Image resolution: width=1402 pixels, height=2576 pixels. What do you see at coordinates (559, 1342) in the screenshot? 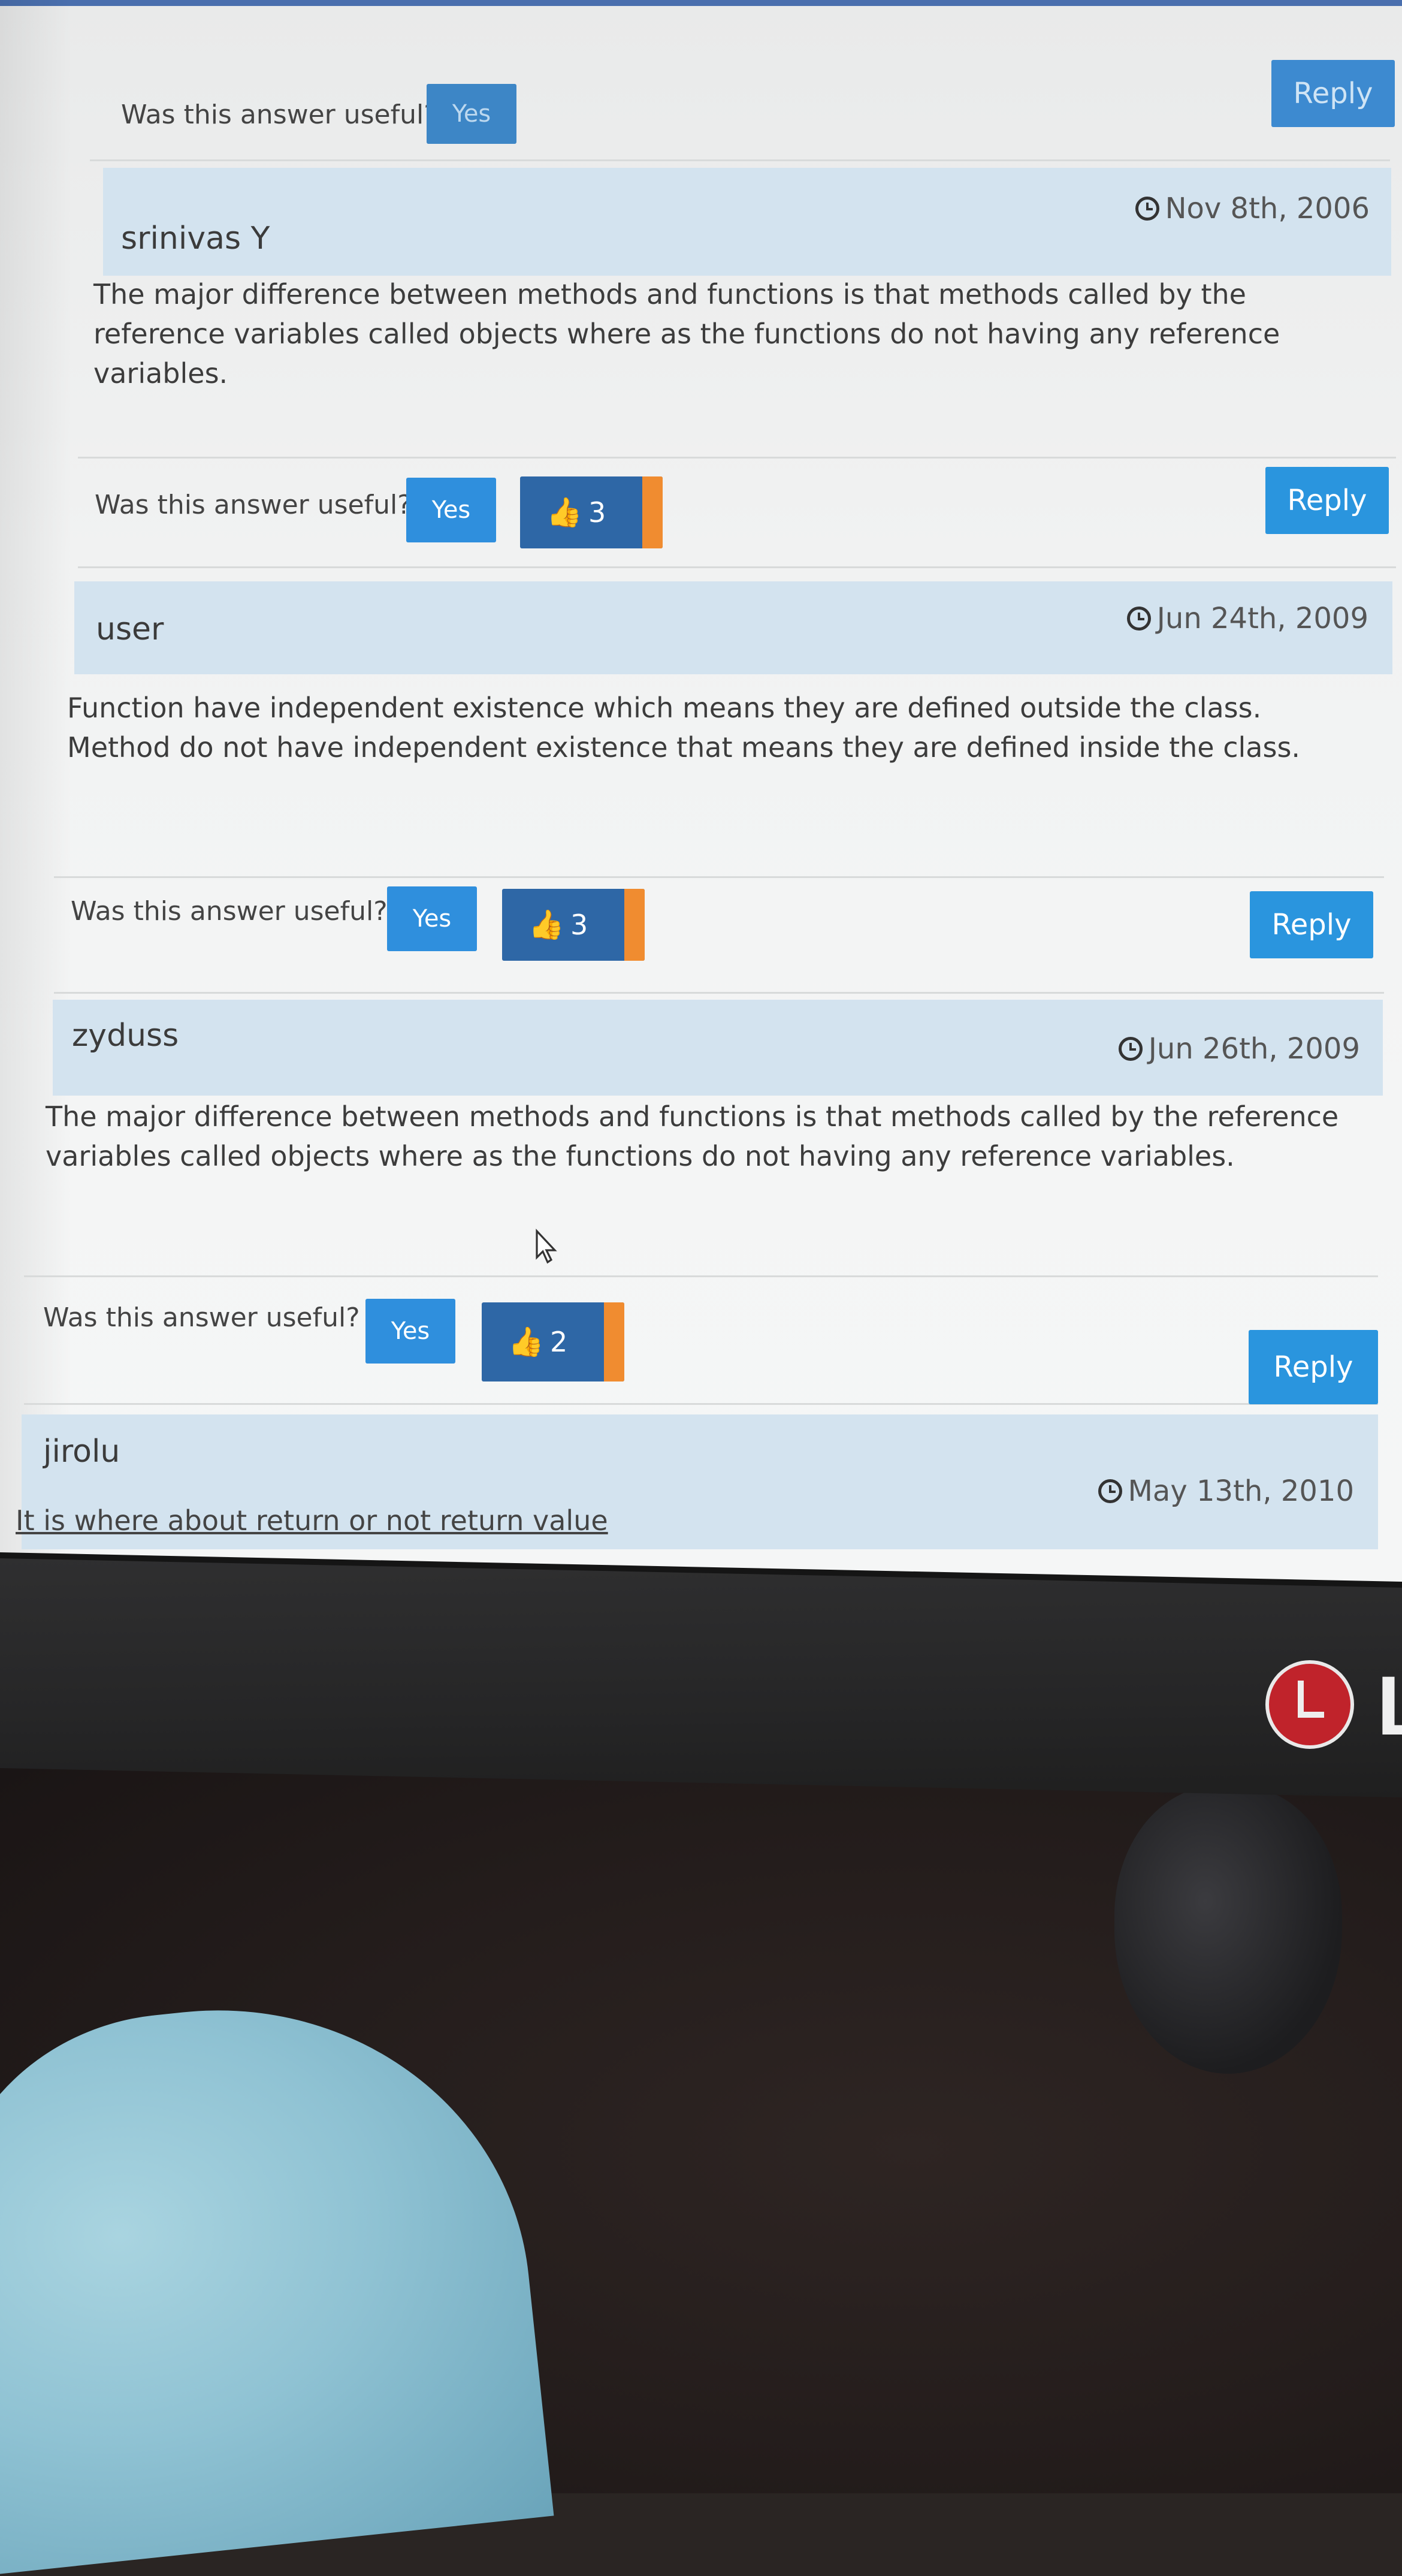
I see `vote-count: 2` at bounding box center [559, 1342].